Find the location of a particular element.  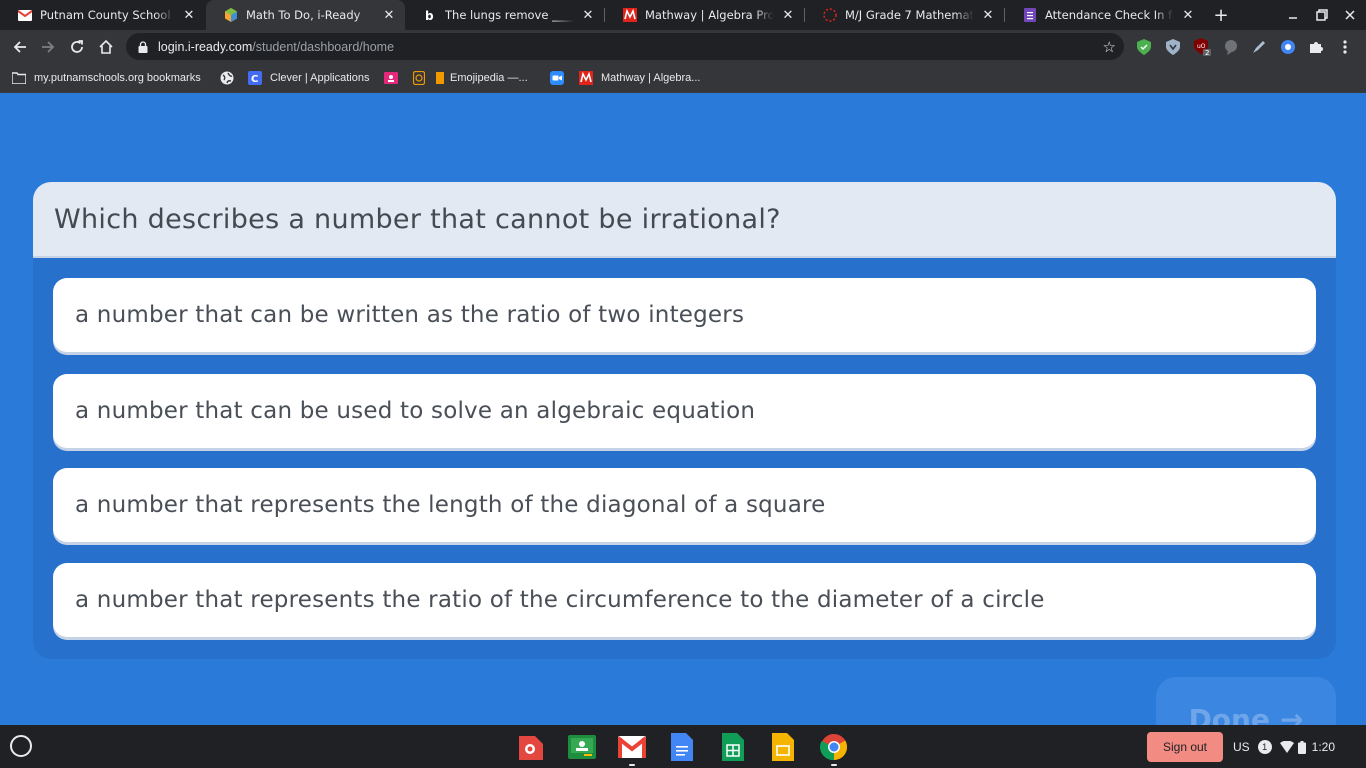

status-tray: US 1 1:20 is located at coordinates (1297, 747).